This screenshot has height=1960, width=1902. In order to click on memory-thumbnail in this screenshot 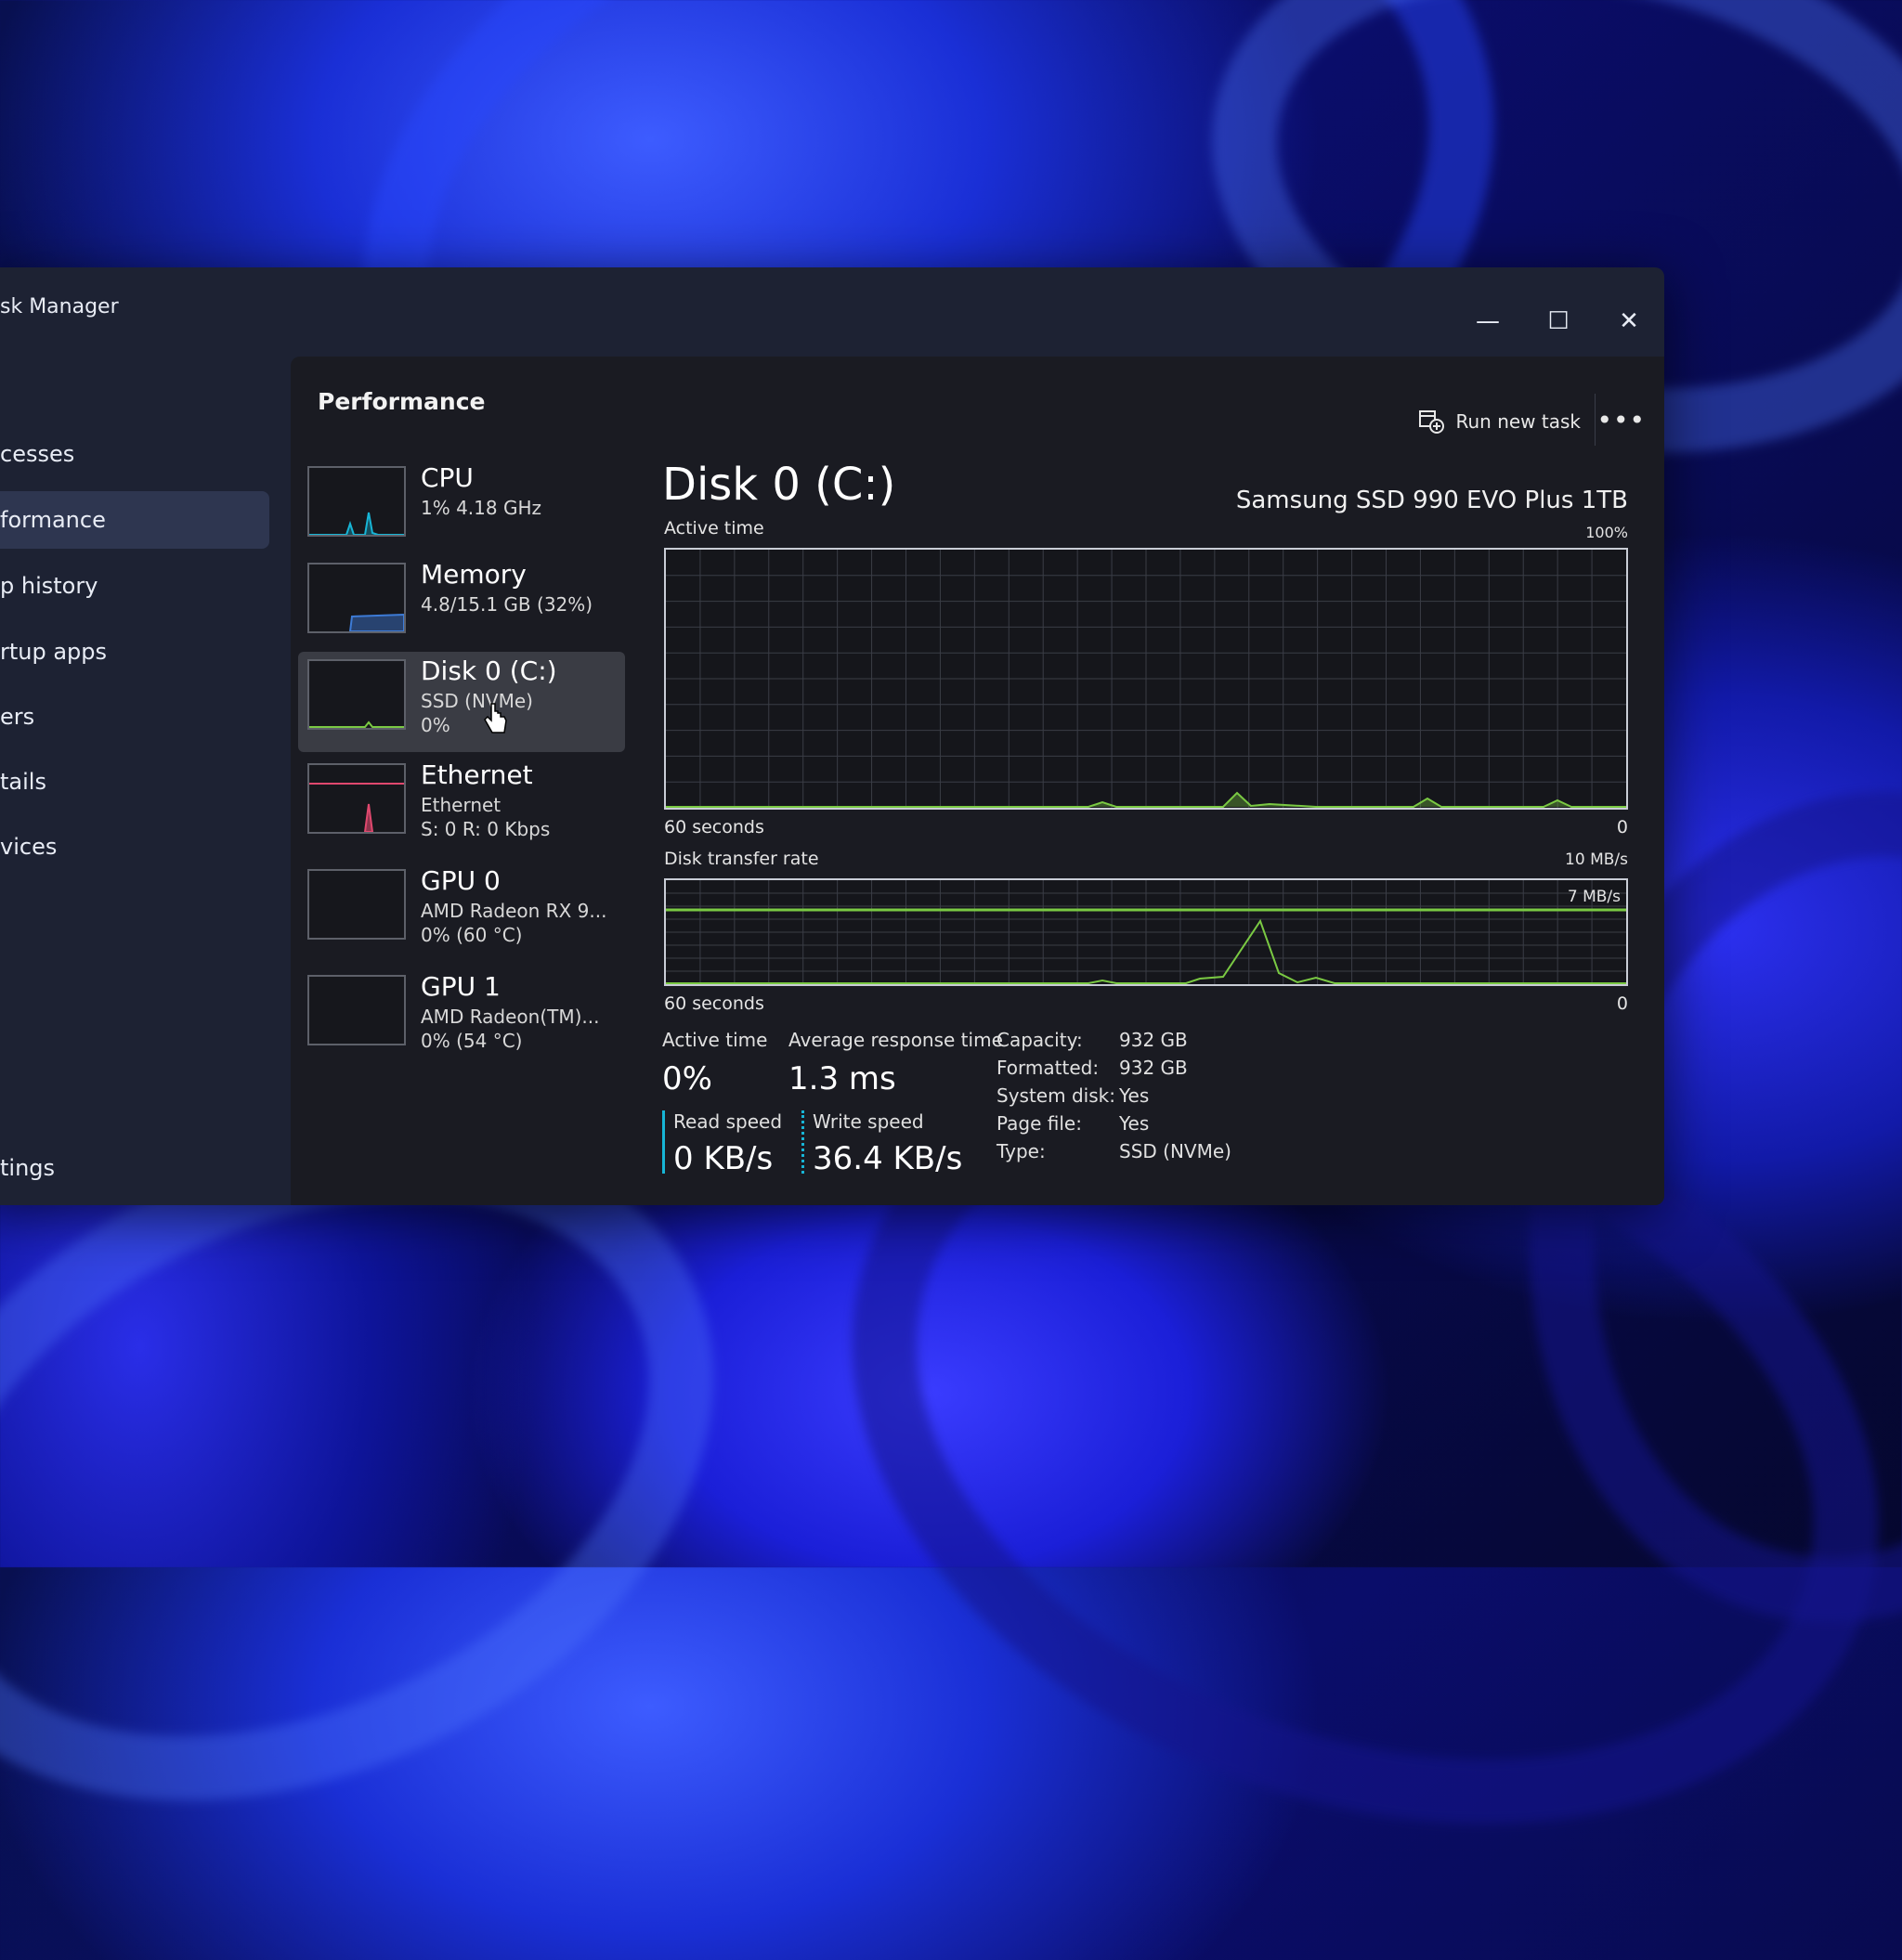, I will do `click(356, 598)`.